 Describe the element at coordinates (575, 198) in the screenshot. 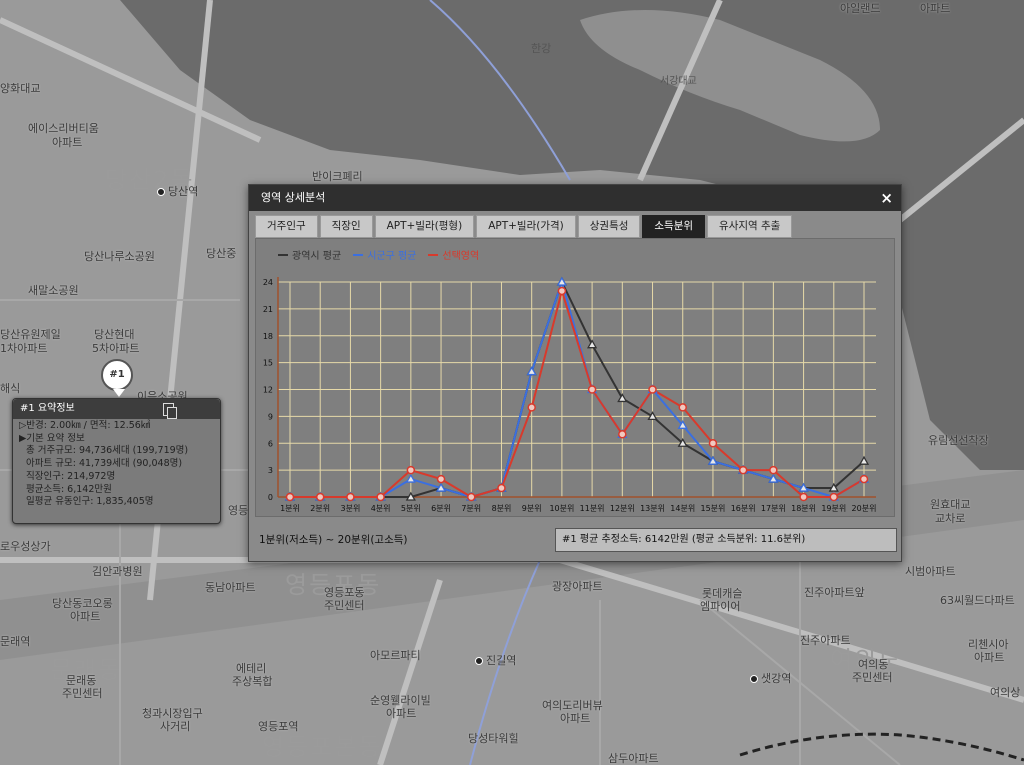

I see `panel-titlebar: 영역 상세분석 ×` at that location.